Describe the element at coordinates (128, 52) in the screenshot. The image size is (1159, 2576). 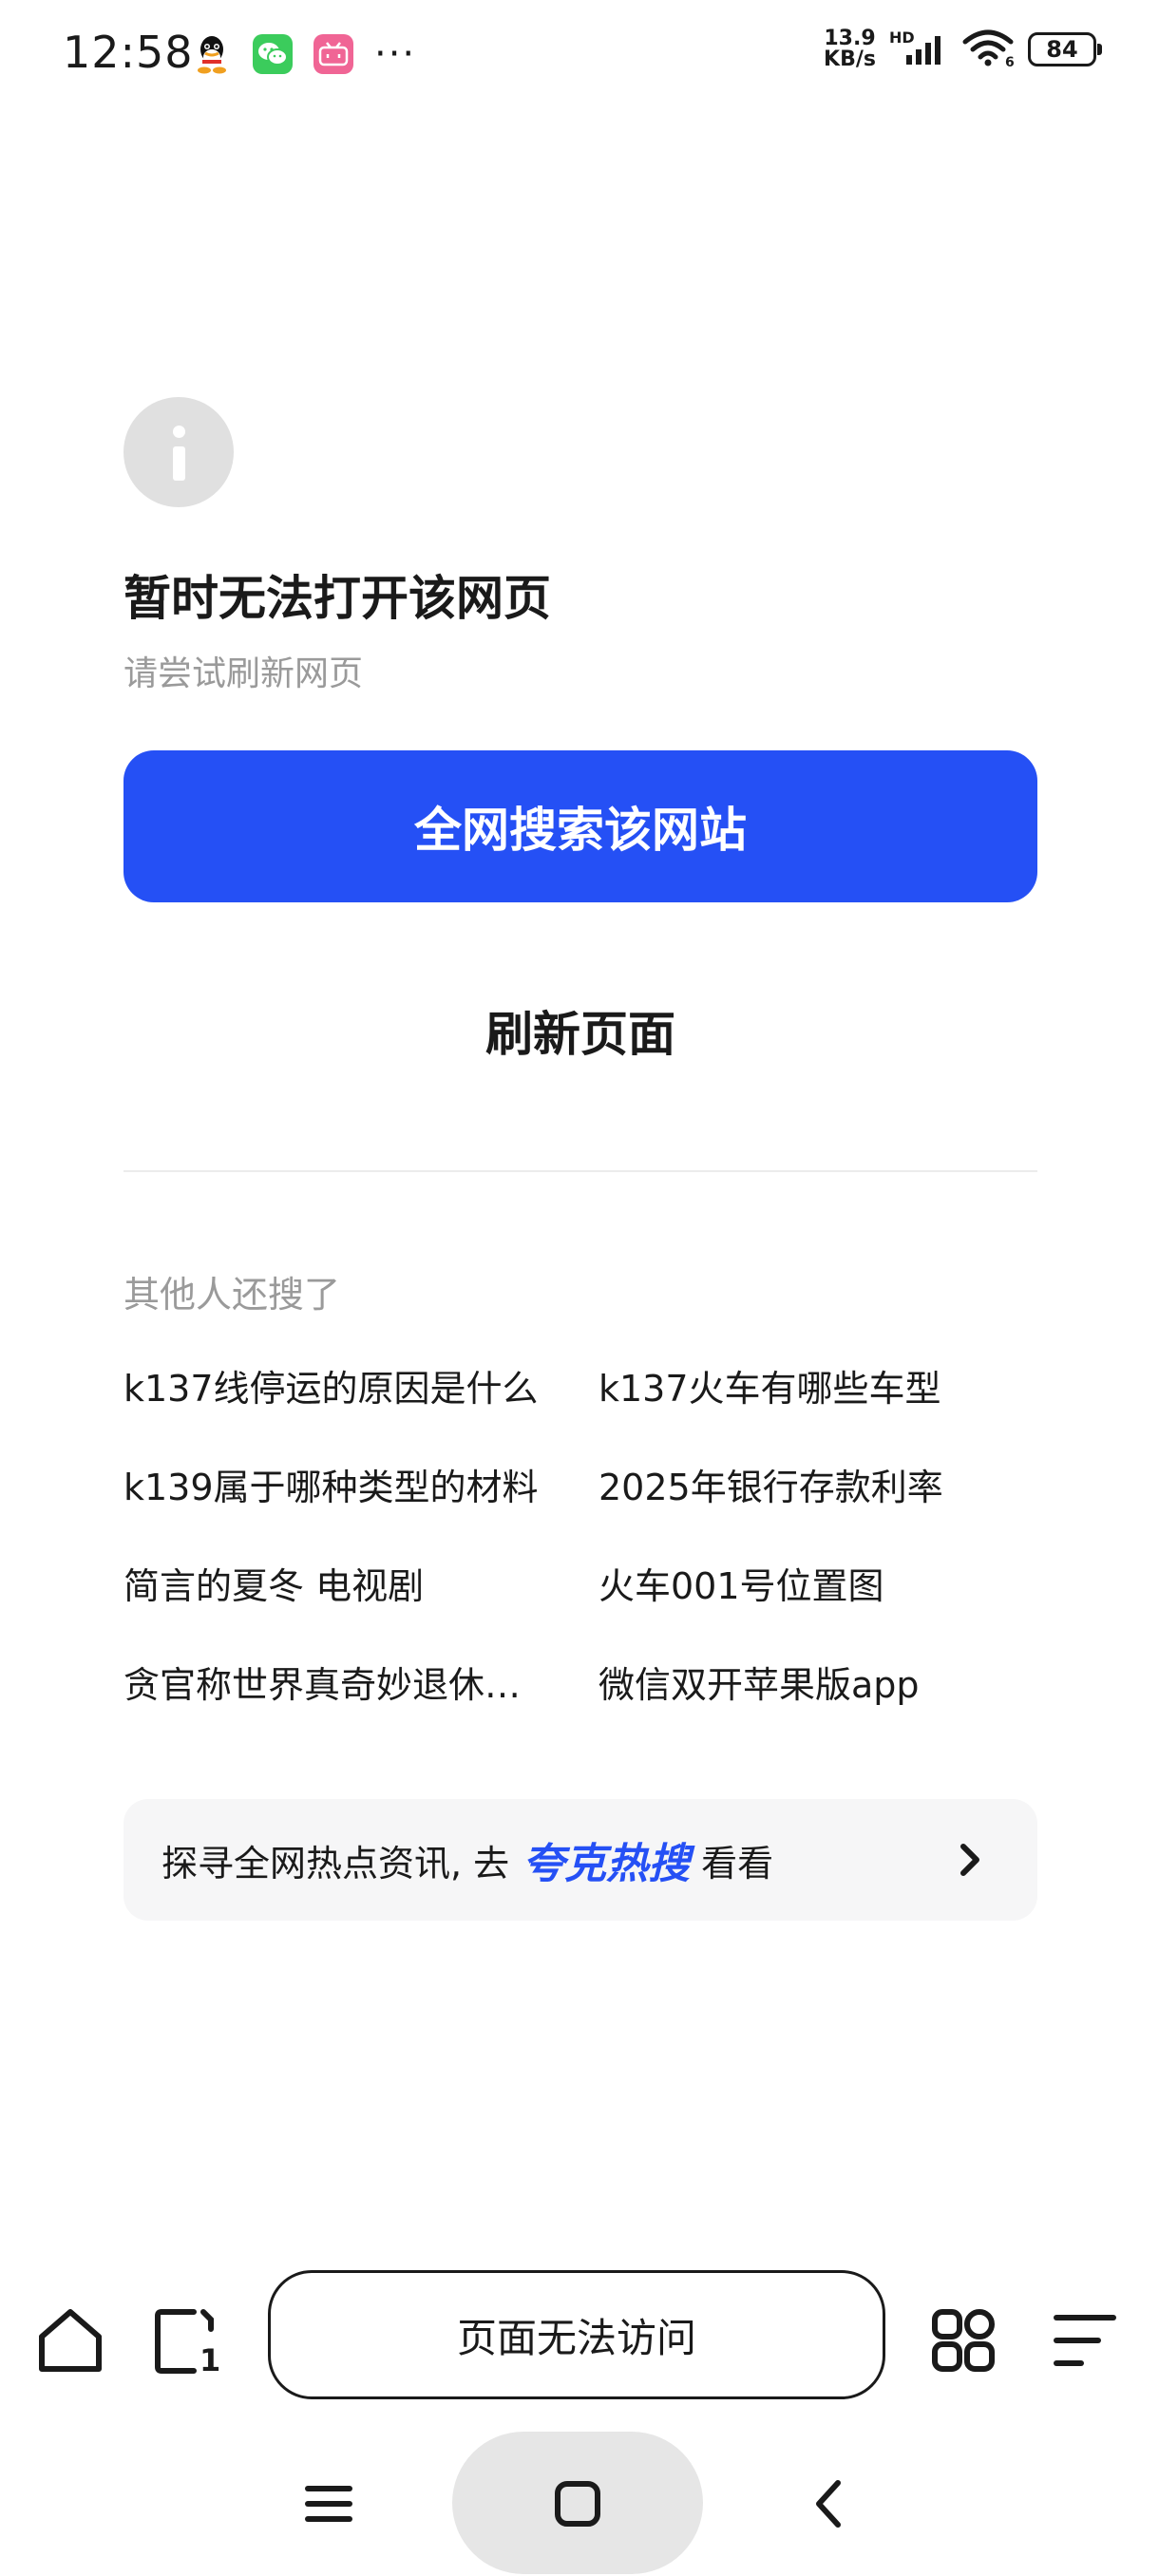
I see `status-time: 12:58` at that location.